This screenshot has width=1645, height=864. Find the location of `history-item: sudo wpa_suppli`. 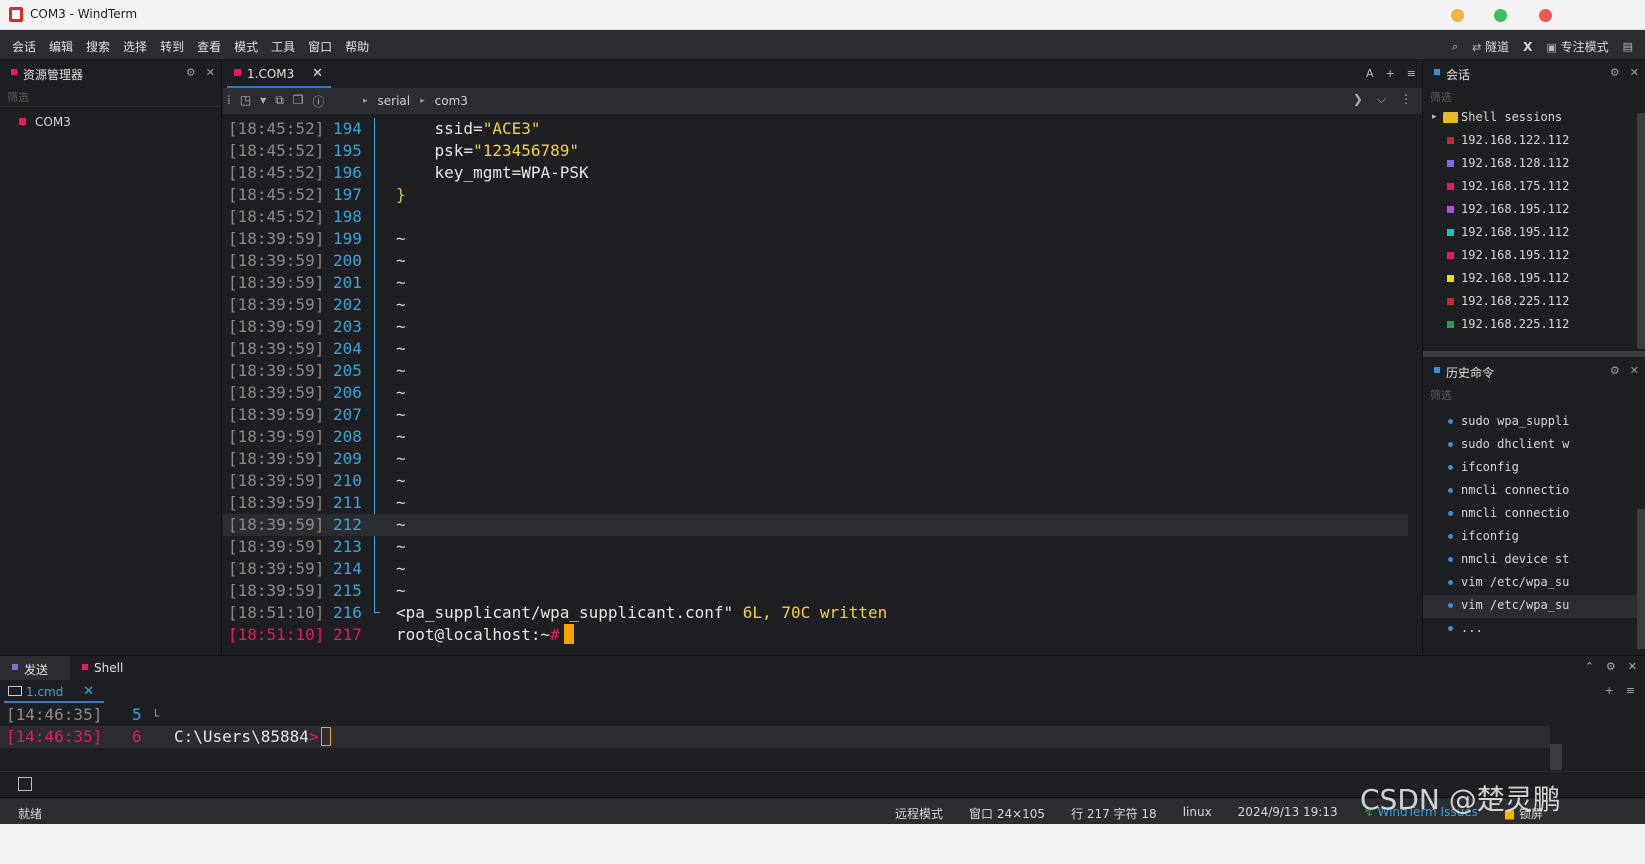

history-item: sudo wpa_suppli is located at coordinates (1534, 422).